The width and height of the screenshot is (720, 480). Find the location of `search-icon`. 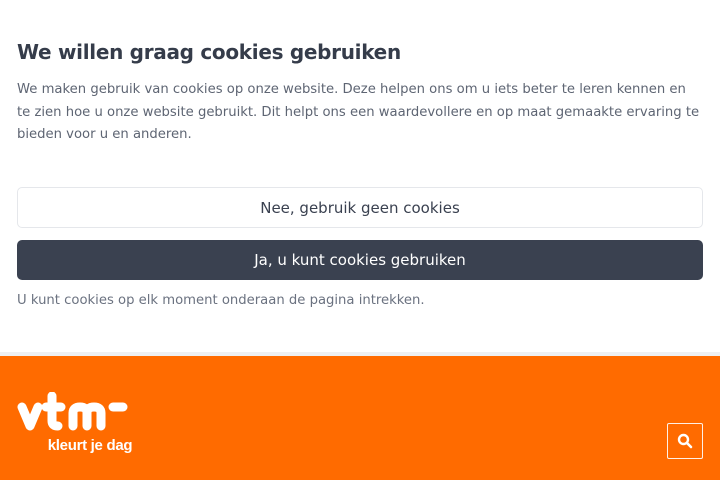

search-icon is located at coordinates (685, 441).